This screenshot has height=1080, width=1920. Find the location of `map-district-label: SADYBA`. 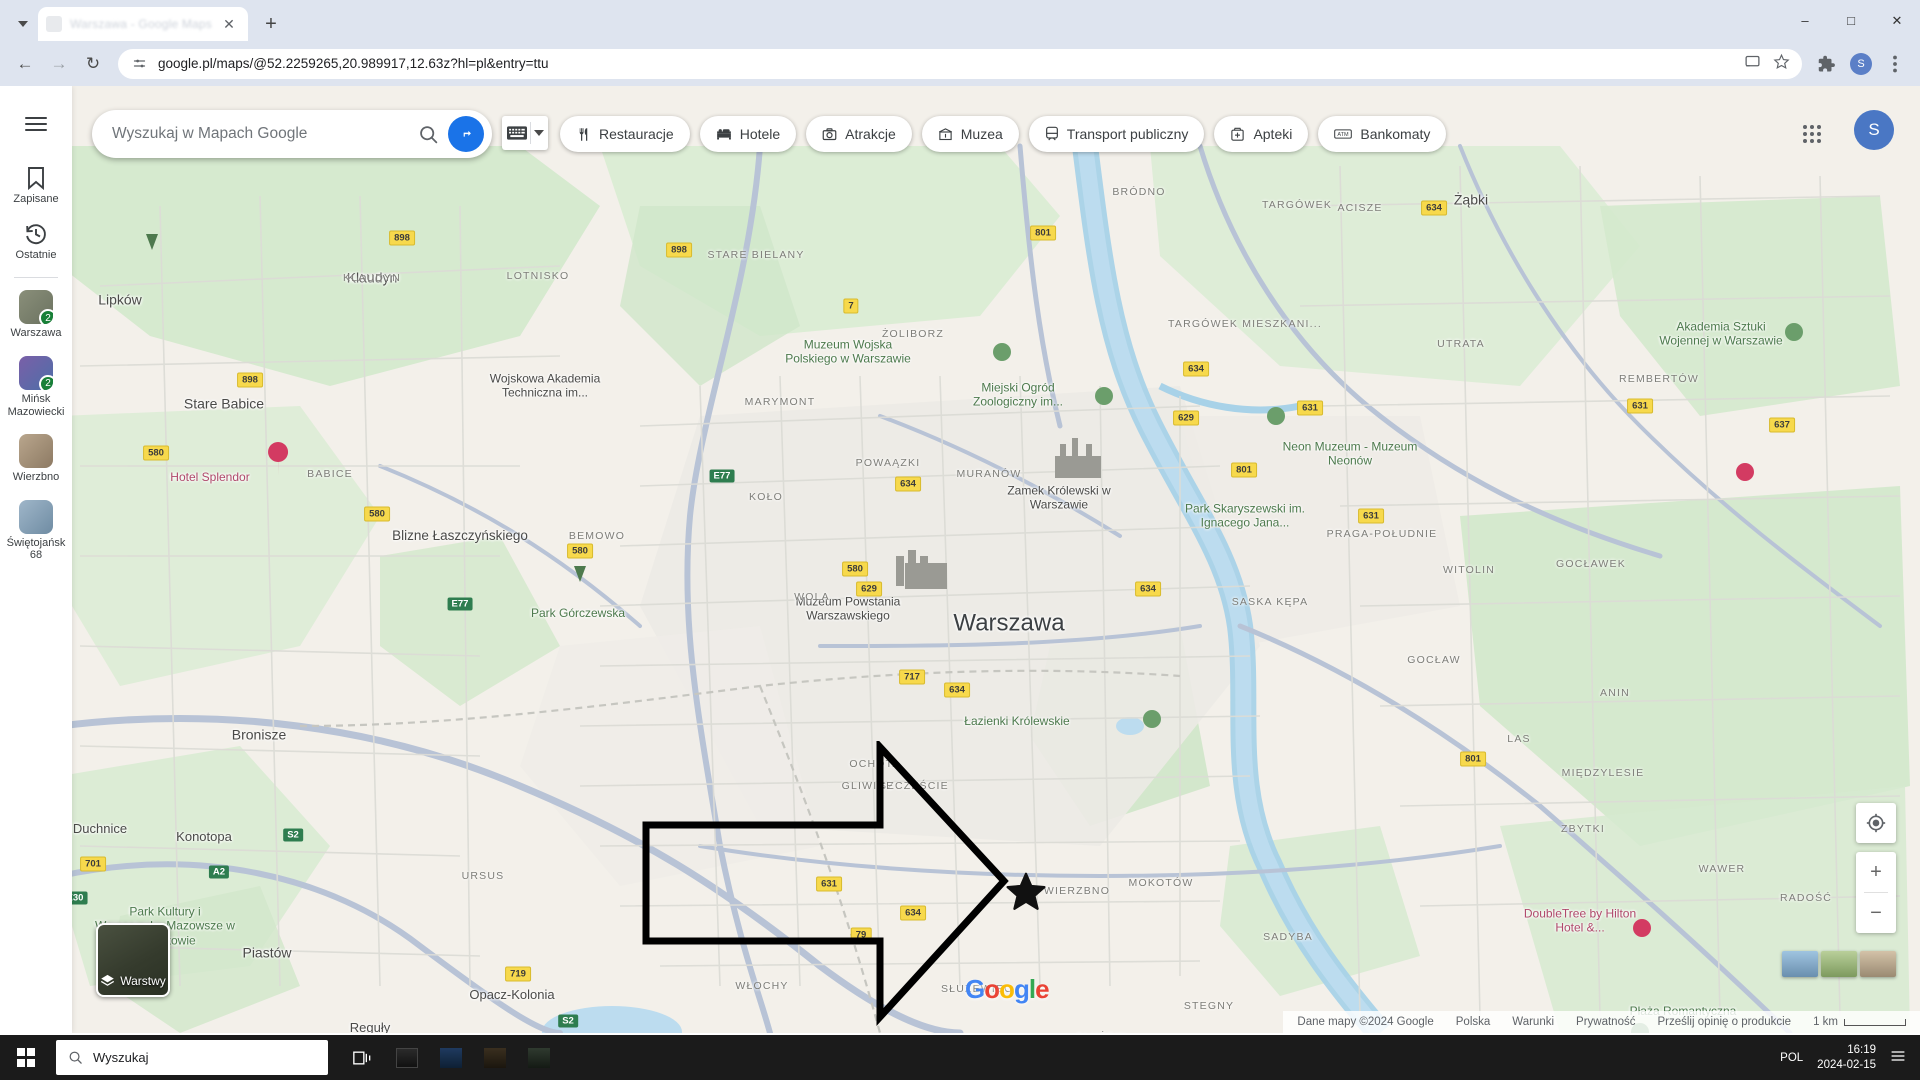

map-district-label: SADYBA is located at coordinates (1288, 937).